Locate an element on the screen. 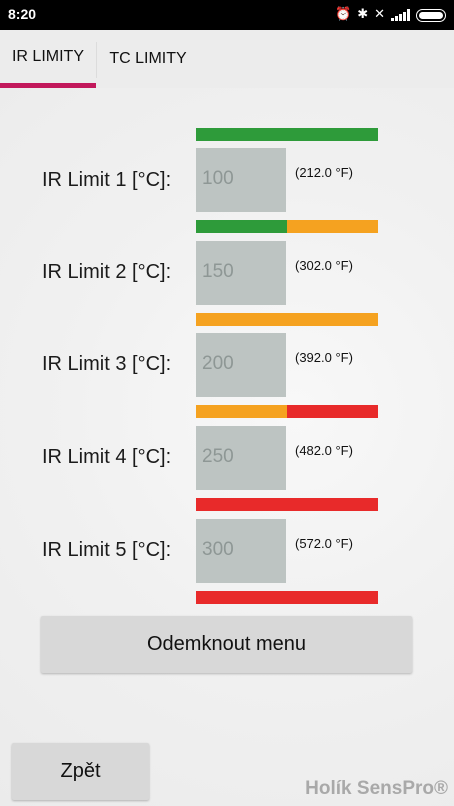  ir-limit-1-label: IR Limit 1 [°C]: is located at coordinates (107, 180).